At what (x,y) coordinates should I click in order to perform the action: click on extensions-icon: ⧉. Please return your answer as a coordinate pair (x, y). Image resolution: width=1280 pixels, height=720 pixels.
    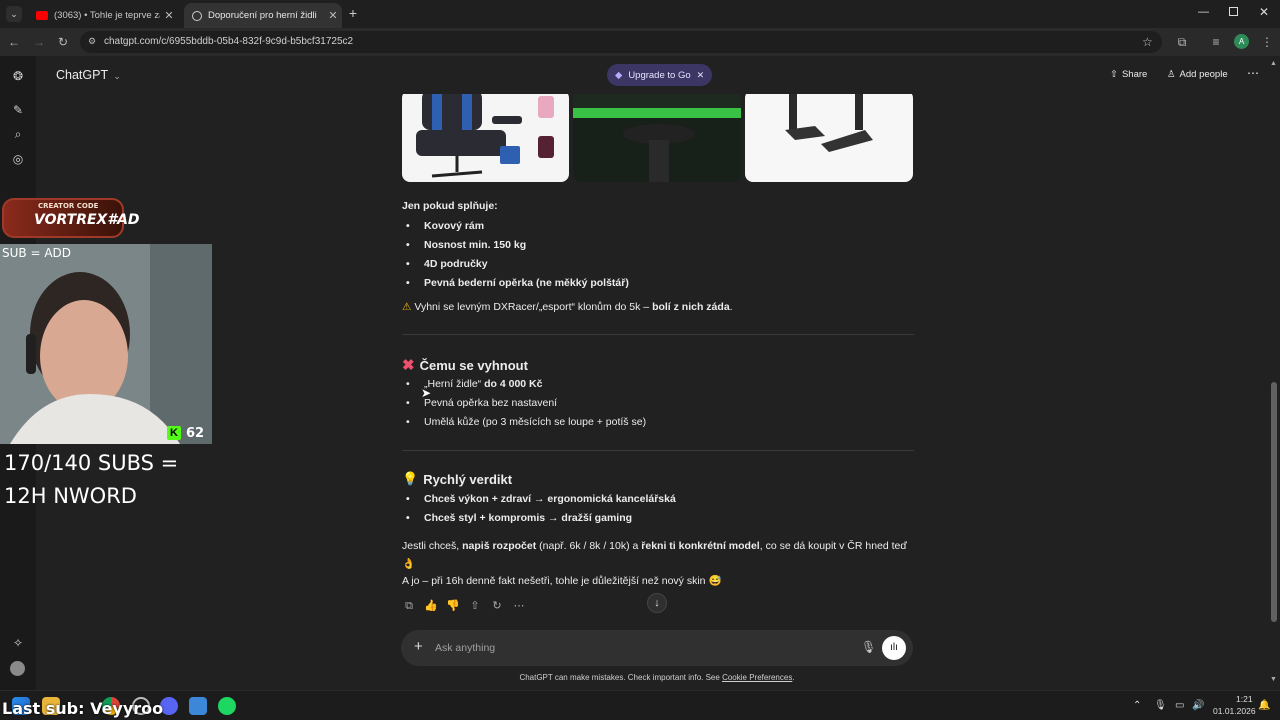
    Looking at the image, I should click on (1182, 42).